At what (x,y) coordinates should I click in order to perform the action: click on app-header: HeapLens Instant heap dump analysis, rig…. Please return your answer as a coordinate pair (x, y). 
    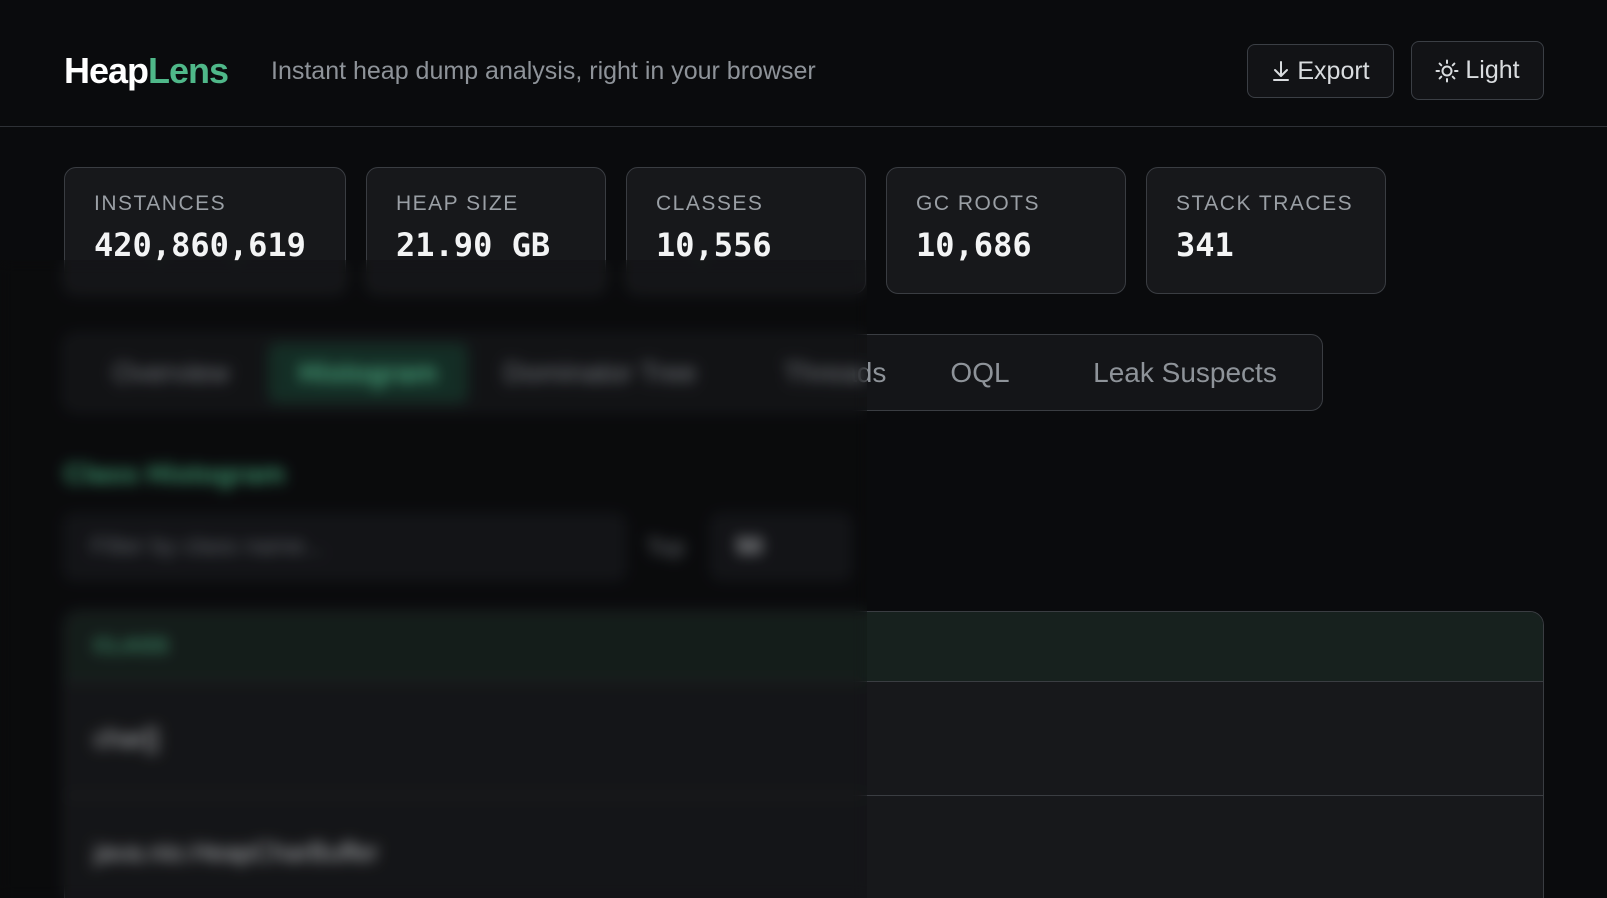
    Looking at the image, I should click on (803, 63).